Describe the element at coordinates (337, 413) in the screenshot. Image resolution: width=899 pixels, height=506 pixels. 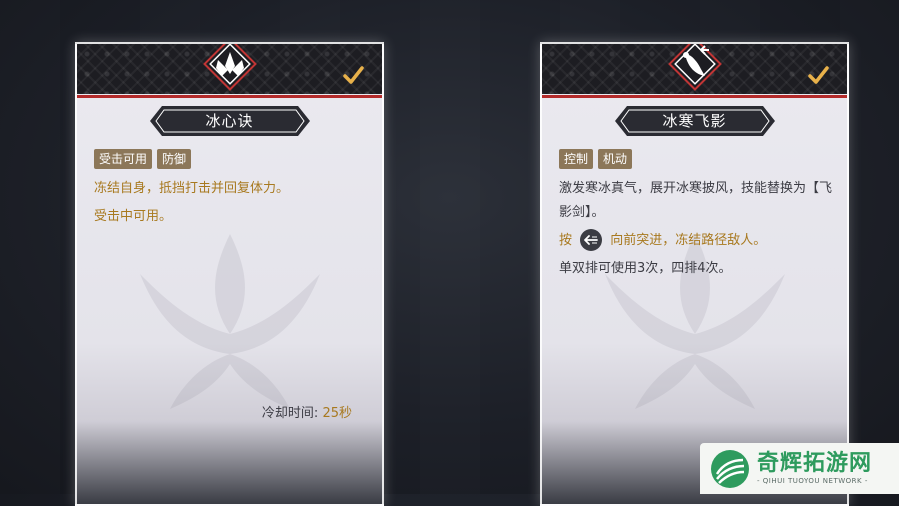
I see `cooldown-value: 25秒` at that location.